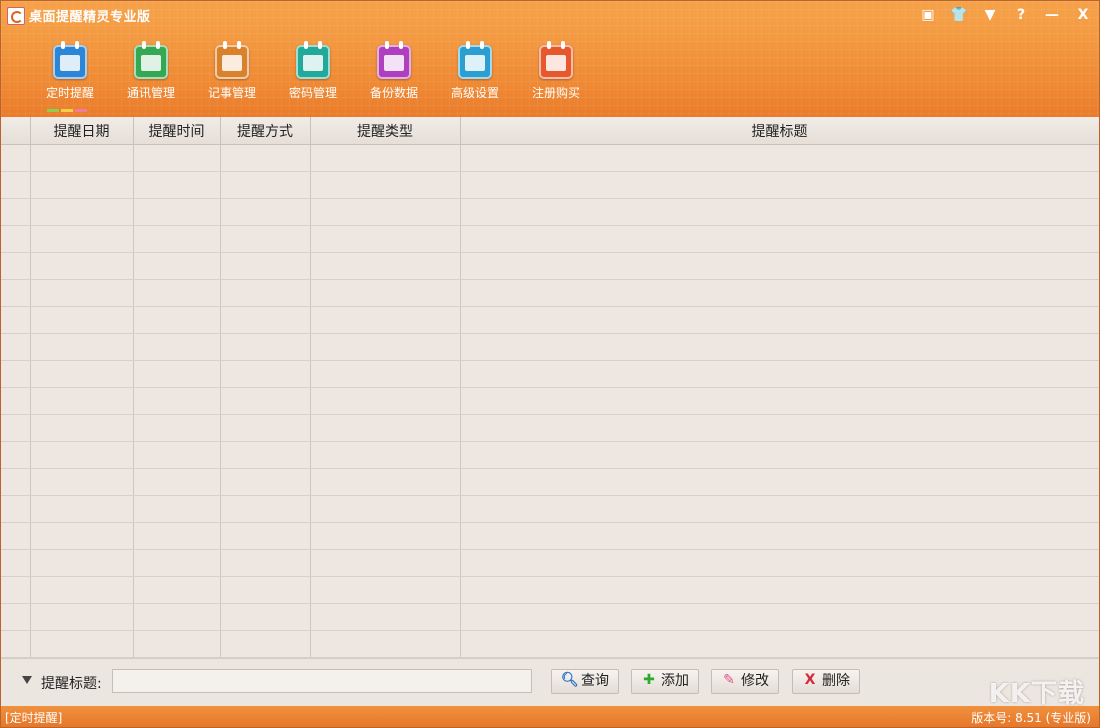 The width and height of the screenshot is (1100, 728). I want to click on delete-x-icon: X, so click(810, 680).